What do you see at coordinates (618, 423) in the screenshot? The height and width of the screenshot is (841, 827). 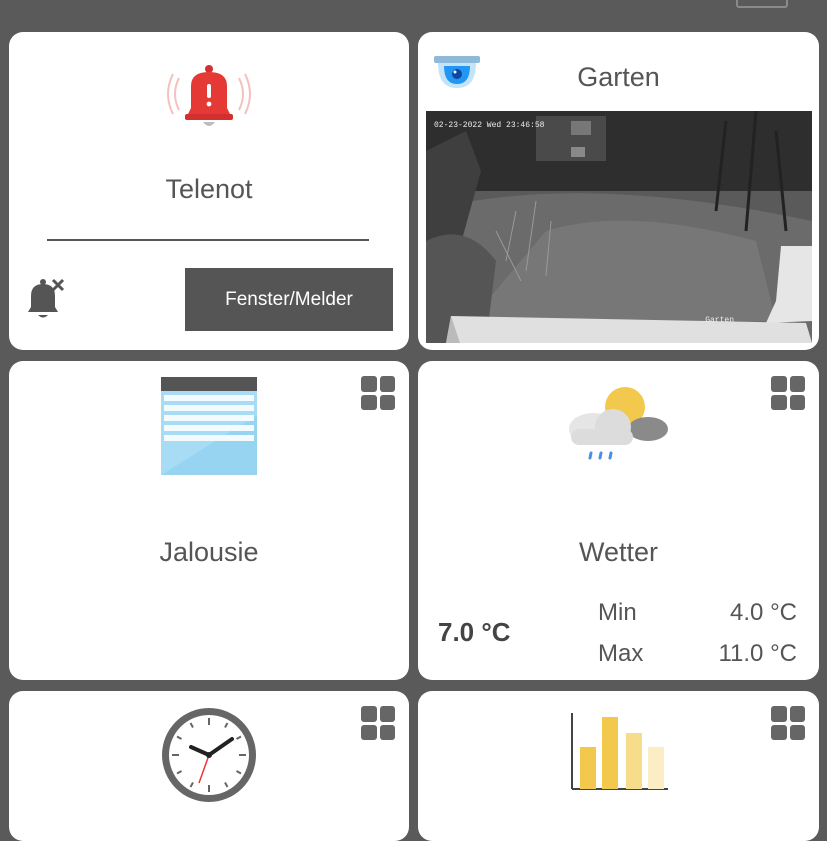 I see `weather-cloud-sun-rain-icon` at bounding box center [618, 423].